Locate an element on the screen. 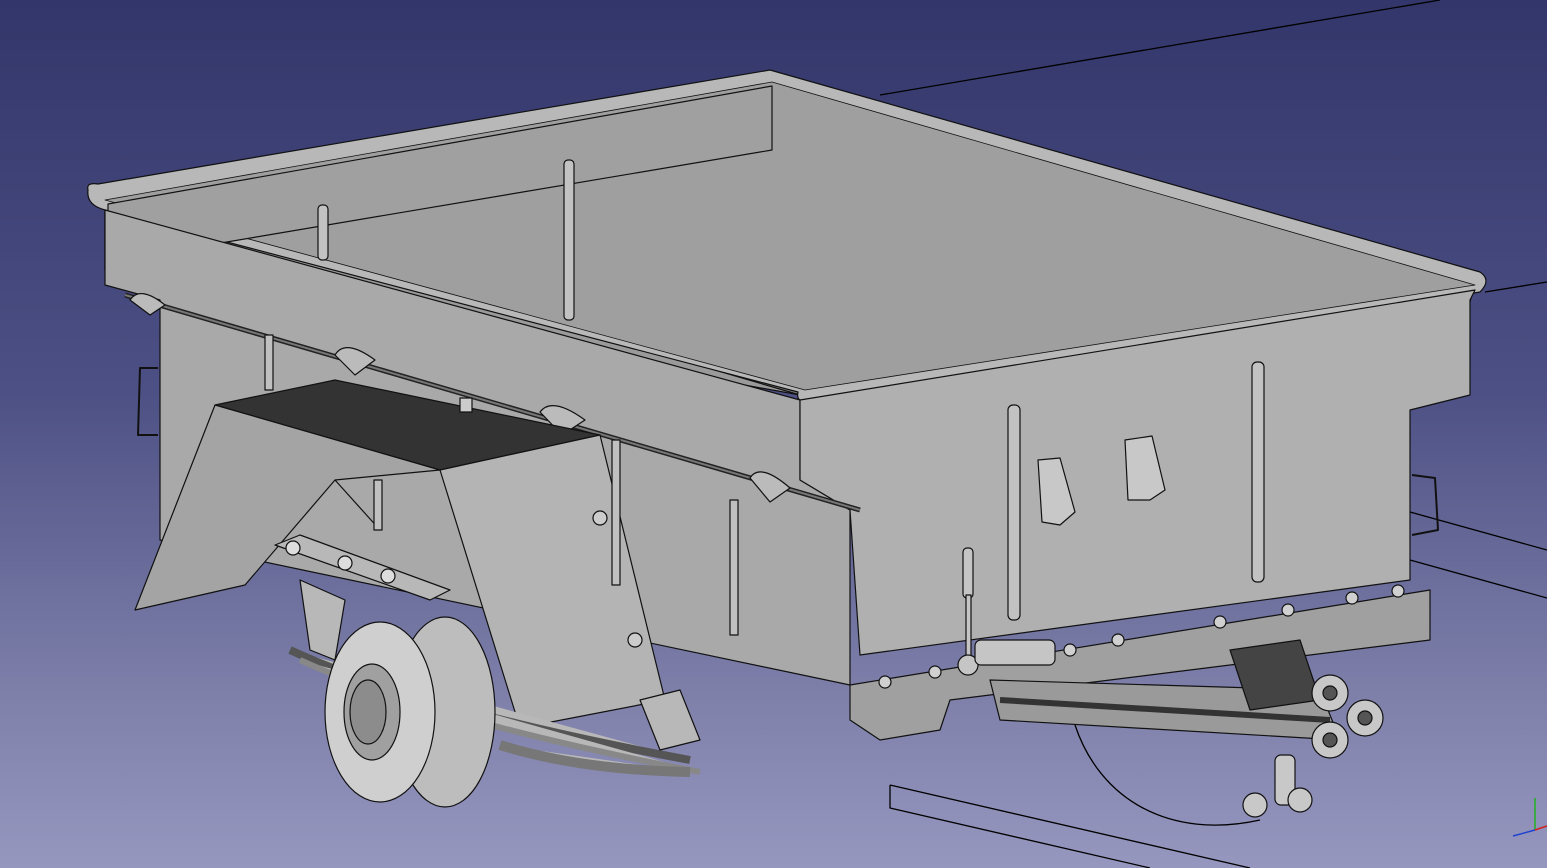 This screenshot has height=868, width=1547. wheel is located at coordinates (410, 712).